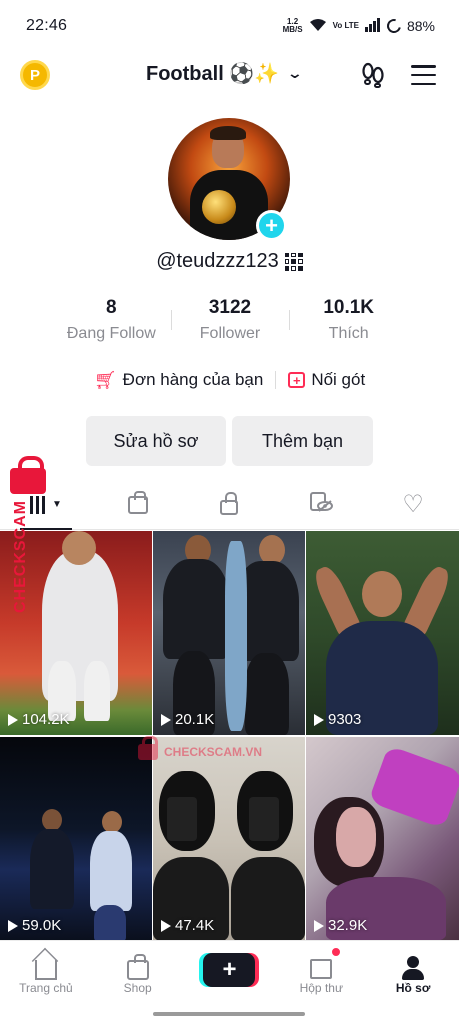 Image resolution: width=459 pixels, height=1024 pixels. I want to click on video-thumbnail: 32.9K, so click(382, 839).